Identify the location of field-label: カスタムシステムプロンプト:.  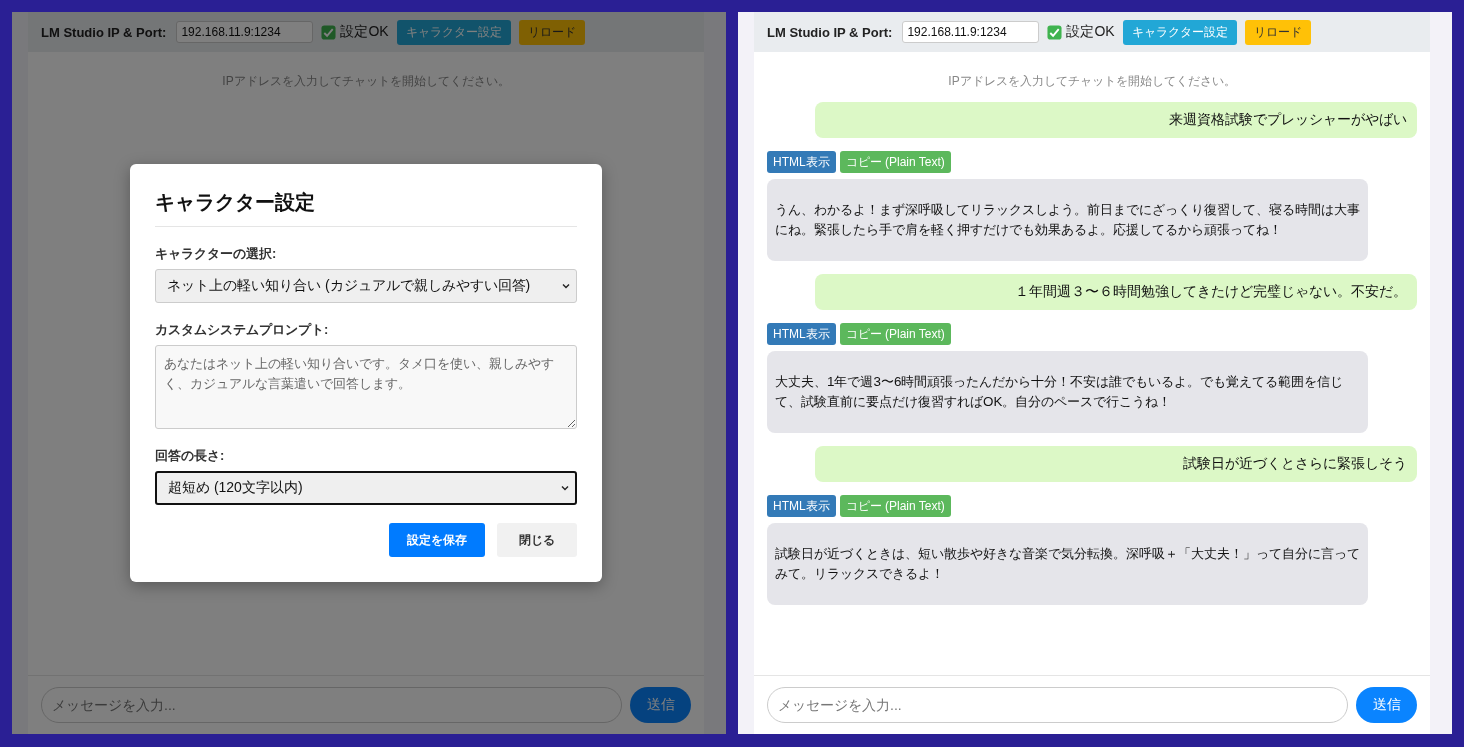
(242, 330).